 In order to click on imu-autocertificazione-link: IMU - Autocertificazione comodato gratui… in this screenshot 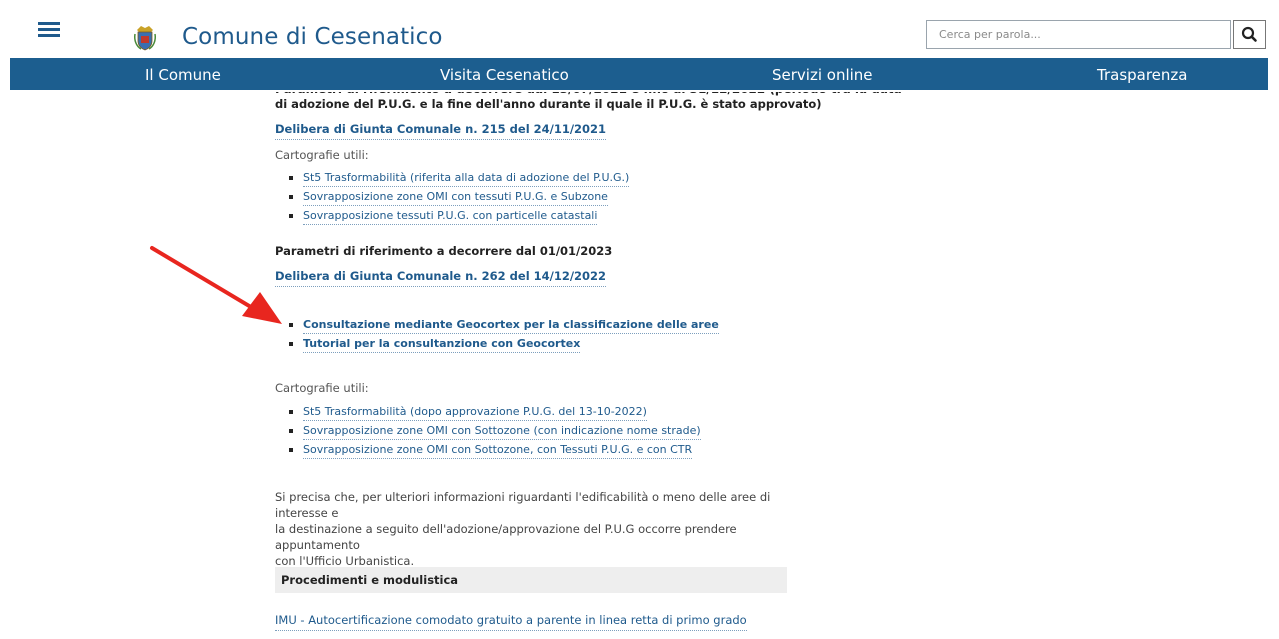, I will do `click(511, 622)`.